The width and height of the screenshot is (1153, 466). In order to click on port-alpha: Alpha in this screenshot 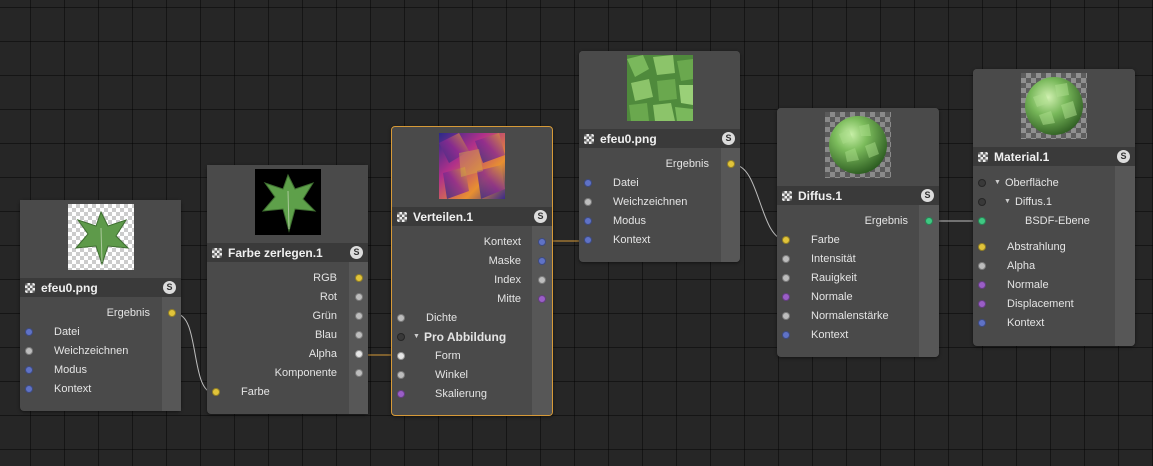, I will do `click(1006, 265)`.